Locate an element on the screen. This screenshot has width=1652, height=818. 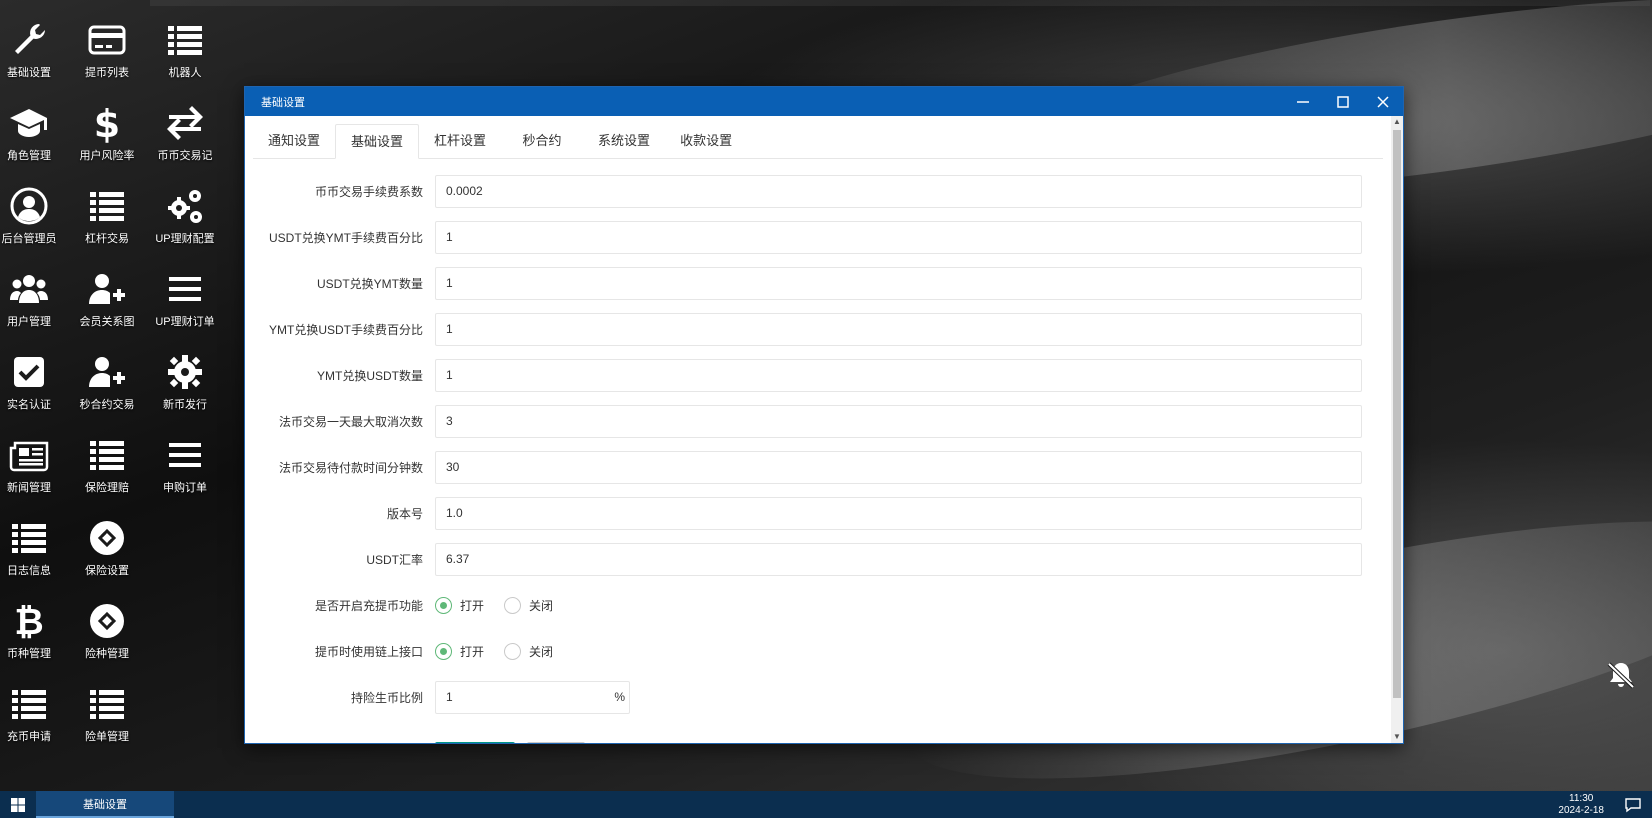
card-icon is located at coordinates (107, 40).